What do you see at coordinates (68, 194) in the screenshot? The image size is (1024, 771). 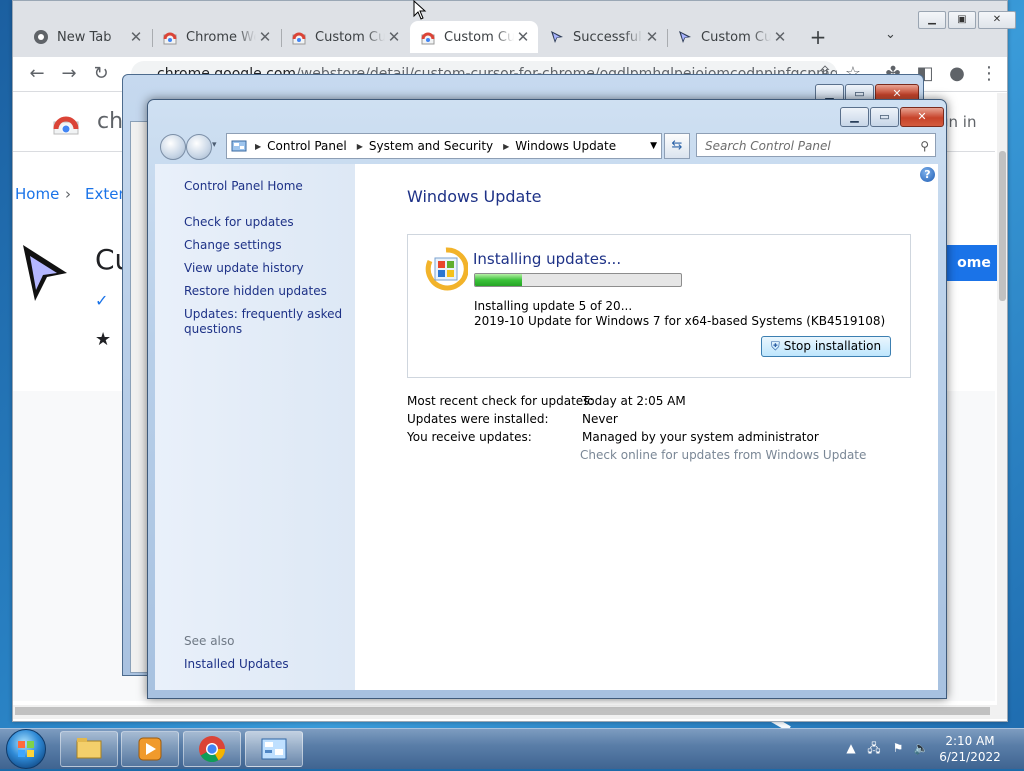 I see `breadcrumb-chevron-icon: ›` at bounding box center [68, 194].